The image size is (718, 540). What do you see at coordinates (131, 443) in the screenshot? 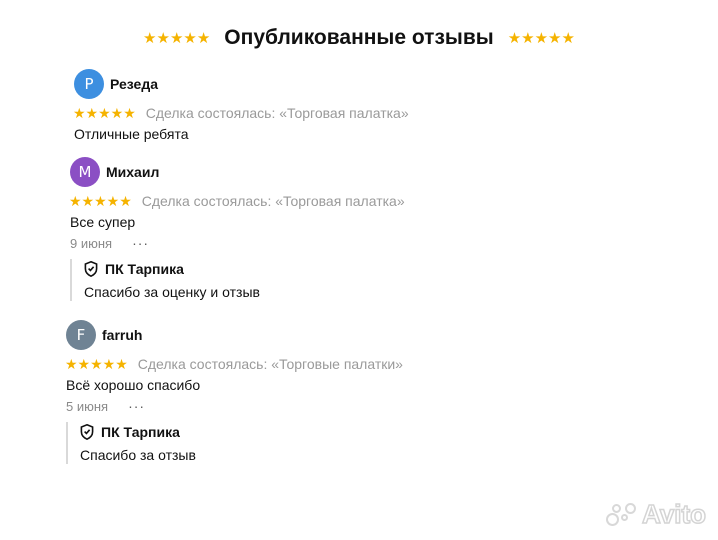
I see `seller-reply: ПК Тарпика Спасибо за отзыв` at bounding box center [131, 443].